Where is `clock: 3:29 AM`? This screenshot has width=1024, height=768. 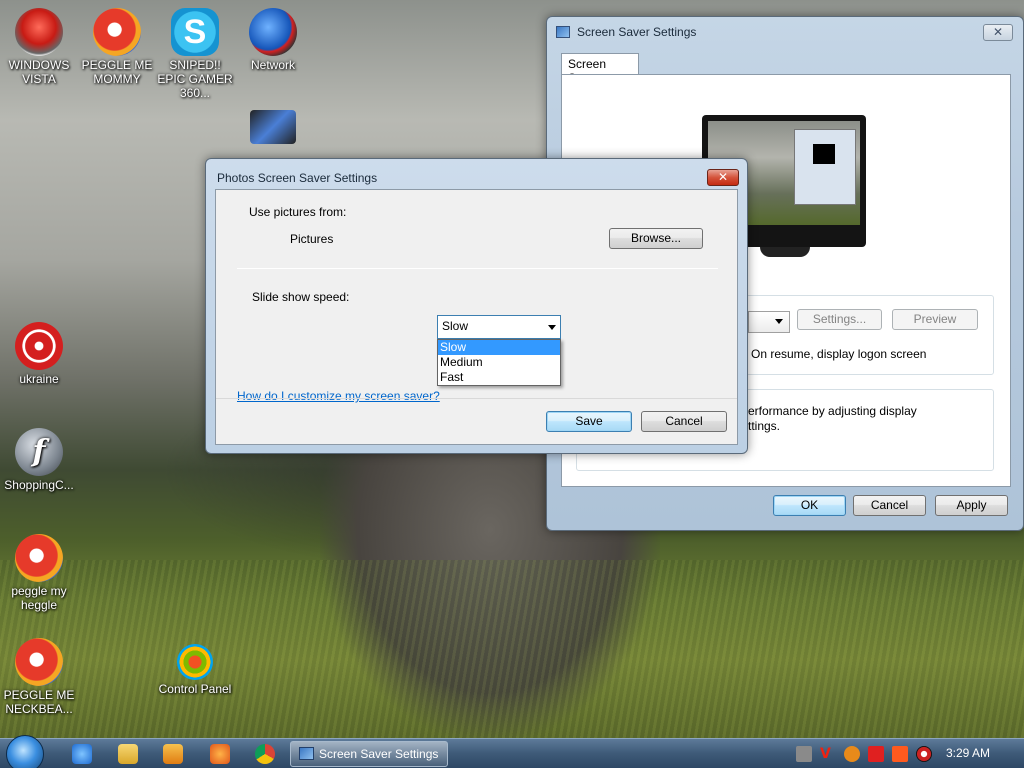 clock: 3:29 AM is located at coordinates (968, 753).